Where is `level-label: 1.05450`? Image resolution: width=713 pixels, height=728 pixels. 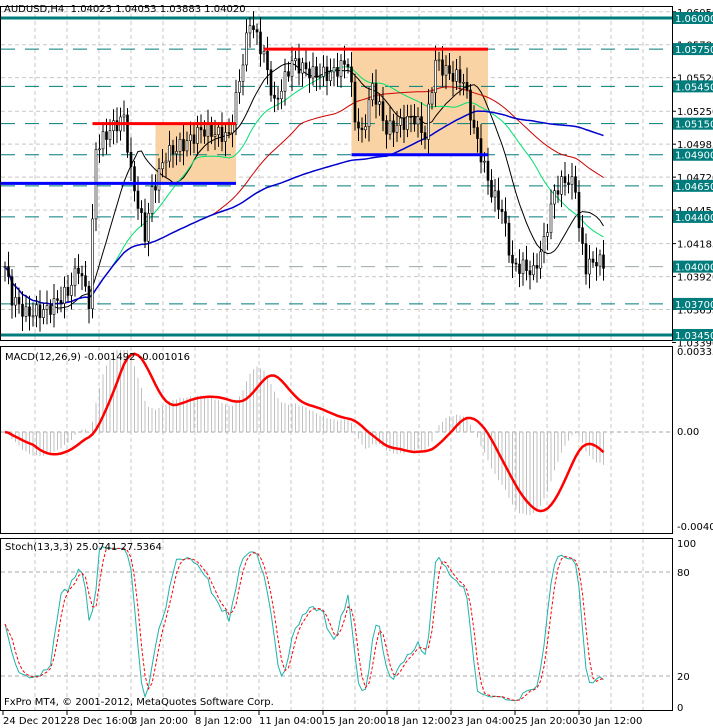 level-label: 1.05450 is located at coordinates (694, 87).